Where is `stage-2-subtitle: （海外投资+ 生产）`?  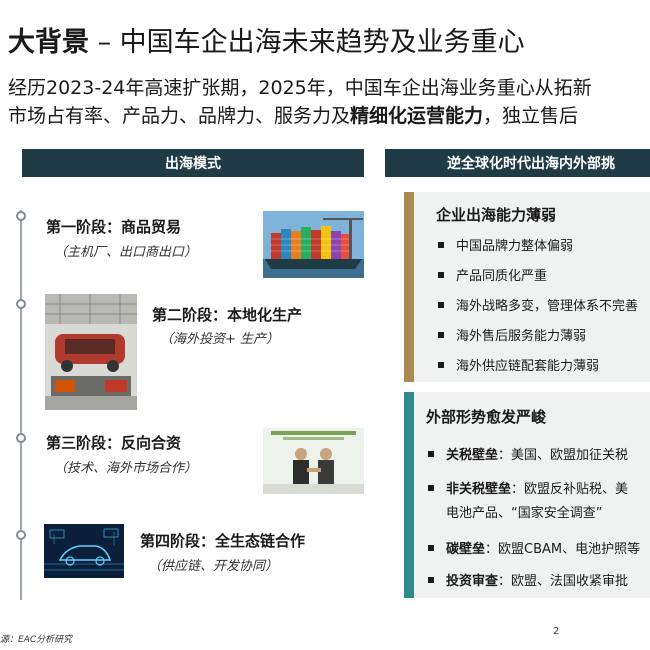 stage-2-subtitle: （海外投资+ 生产） is located at coordinates (220, 339).